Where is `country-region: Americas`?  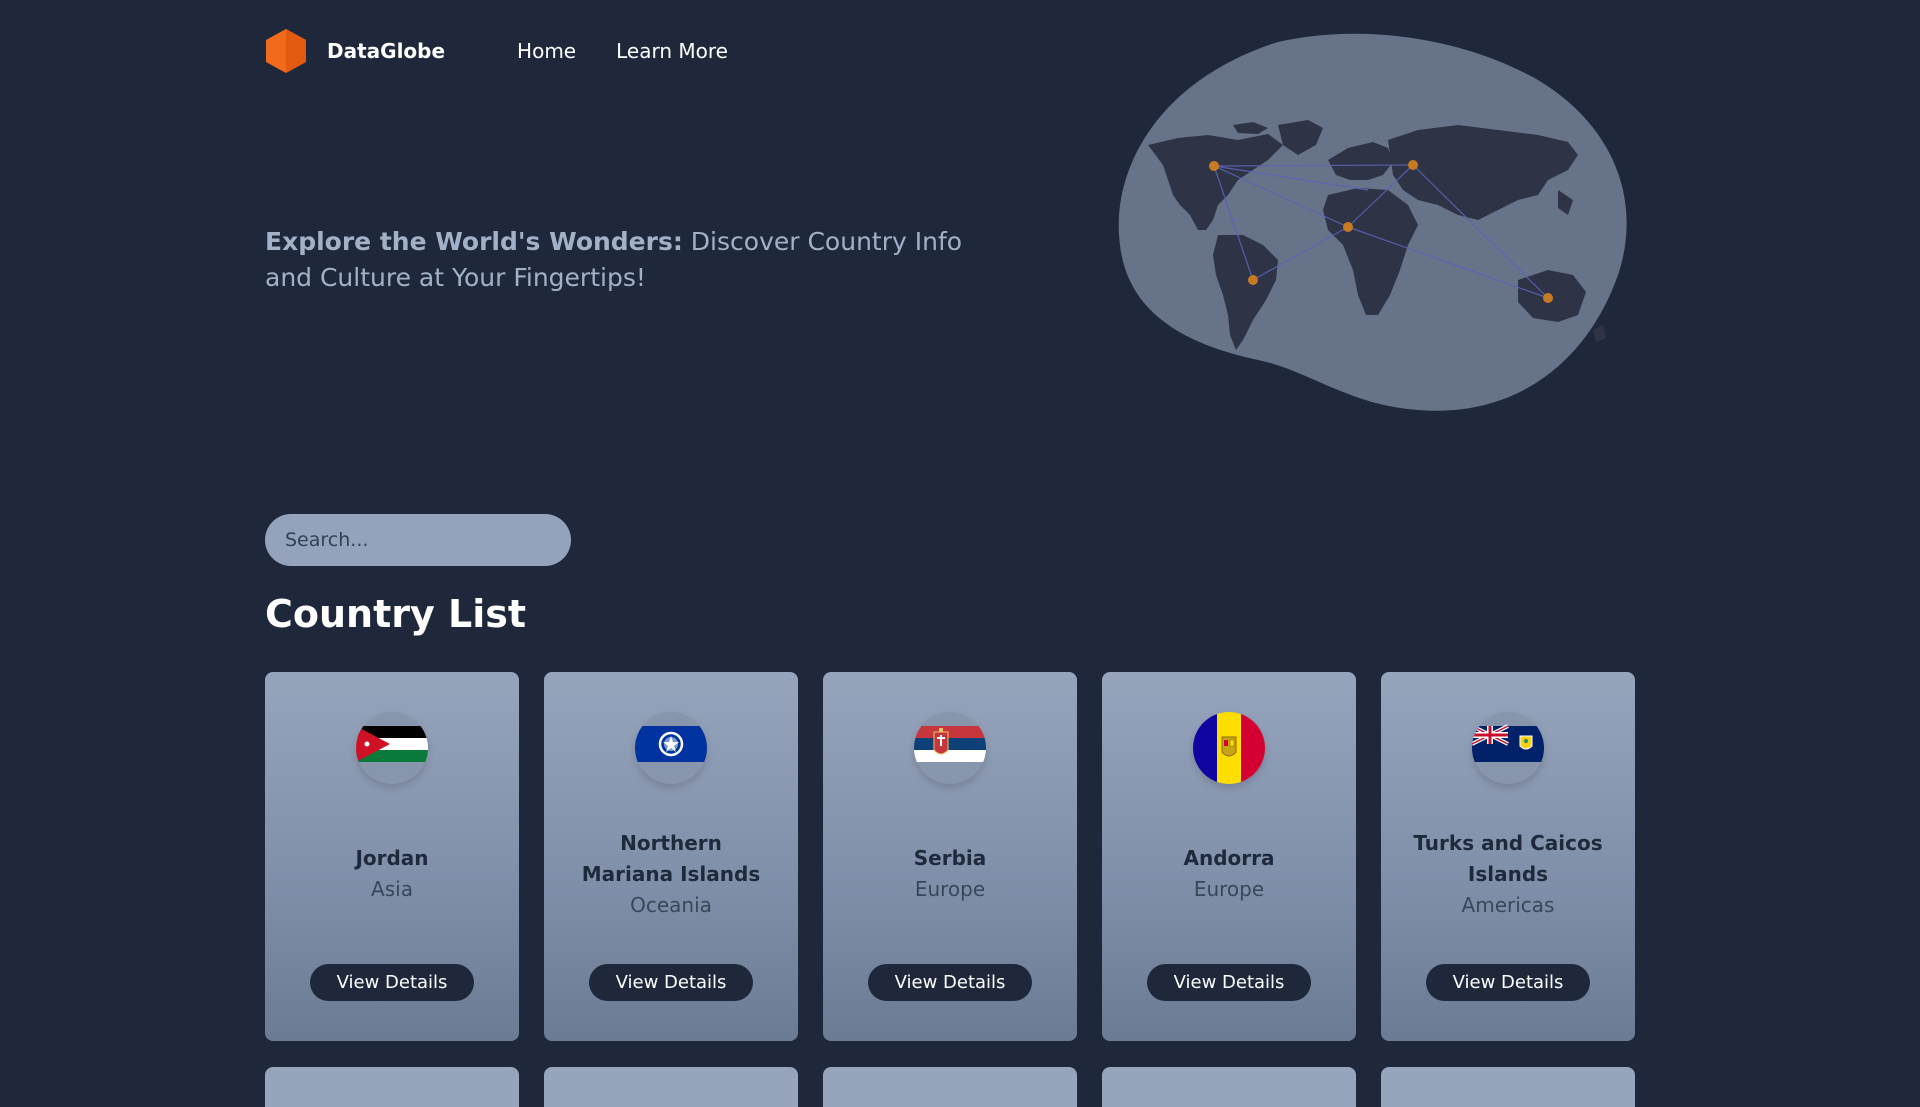
country-region: Americas is located at coordinates (1508, 904).